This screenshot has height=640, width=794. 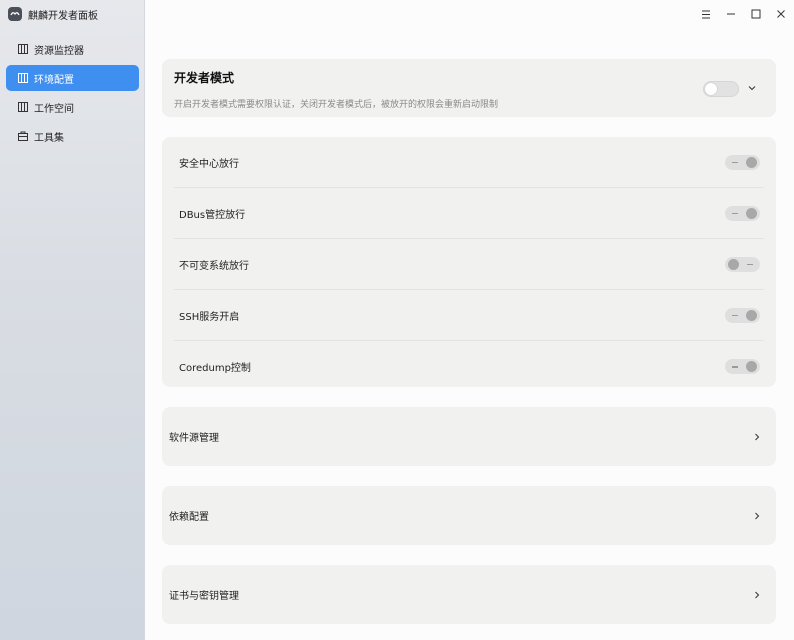 I want to click on close-icon, so click(x=780, y=14).